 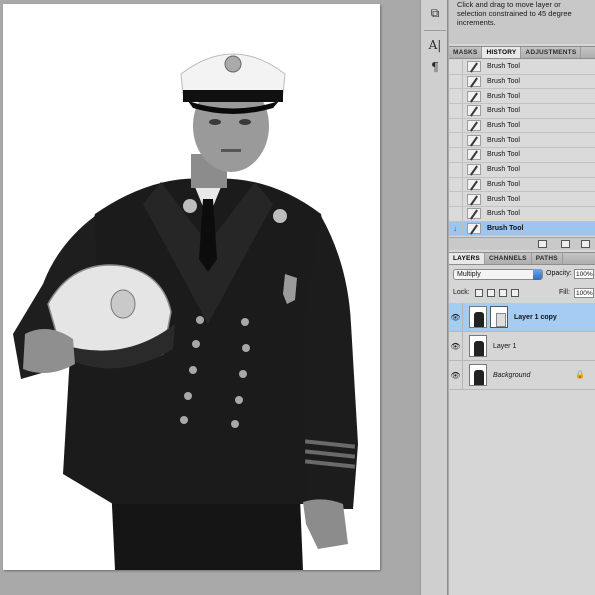 What do you see at coordinates (504, 346) in the screenshot?
I see `layer-name: Layer 1` at bounding box center [504, 346].